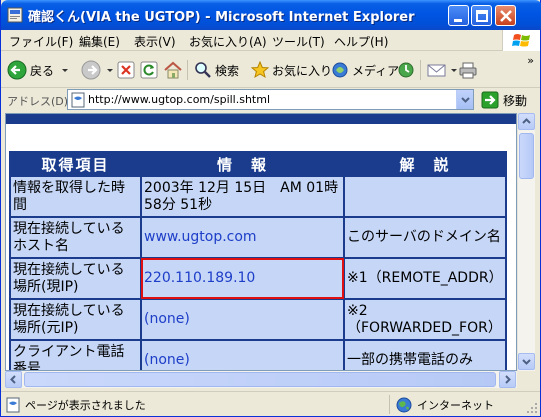  I want to click on toolbar-overflow-icon: », so click(530, 60).